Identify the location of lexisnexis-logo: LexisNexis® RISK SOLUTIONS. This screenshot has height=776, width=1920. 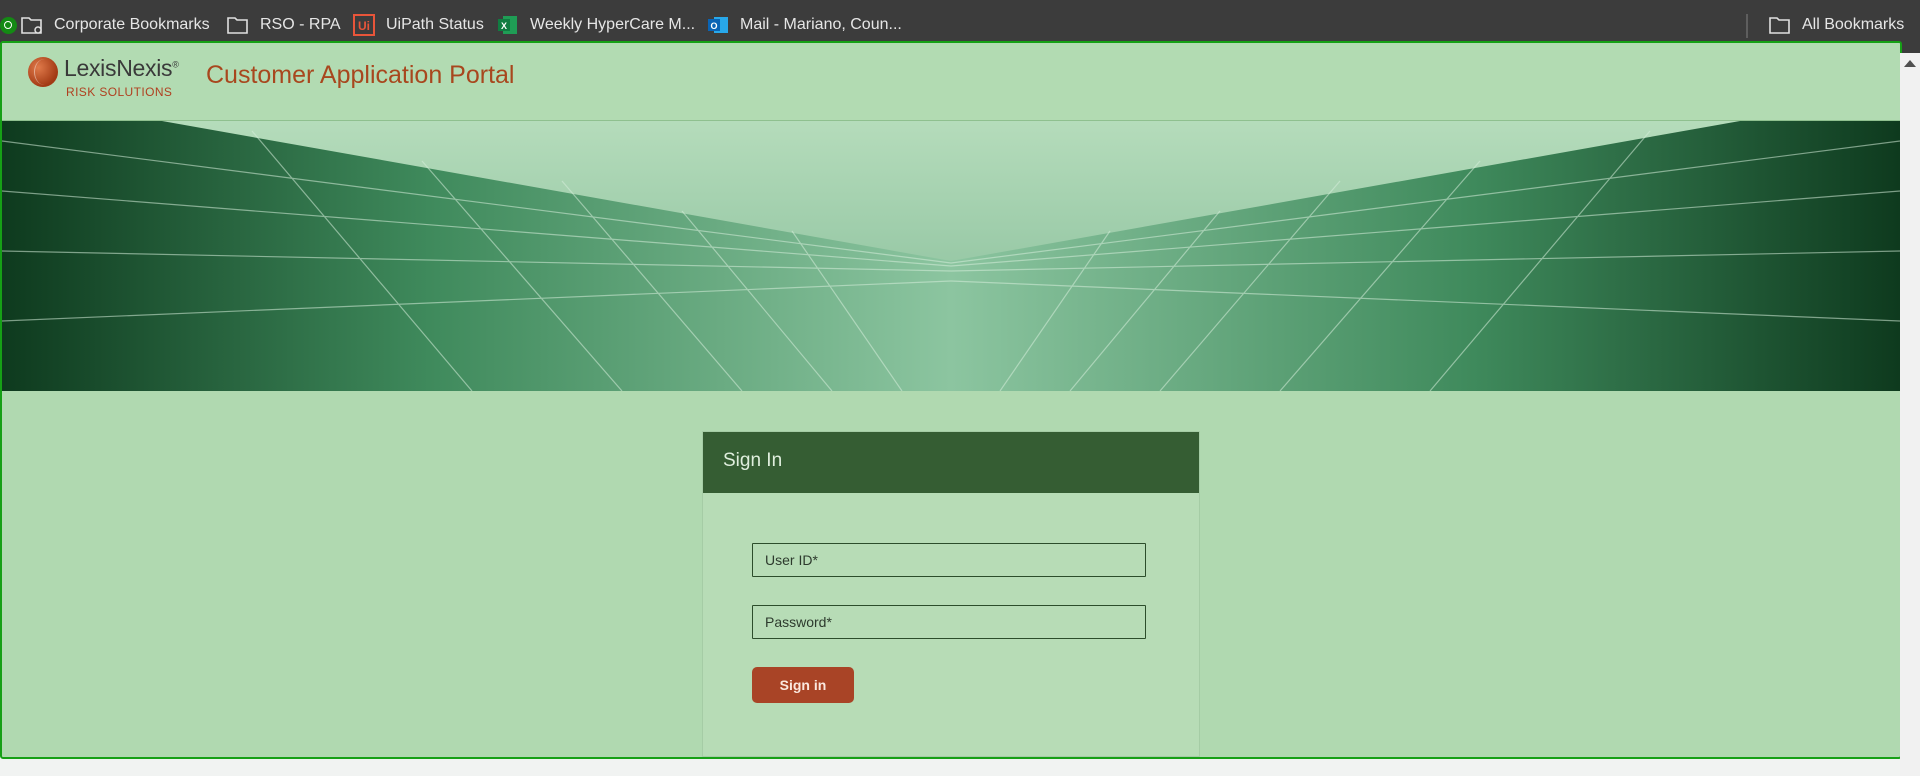
(106, 78).